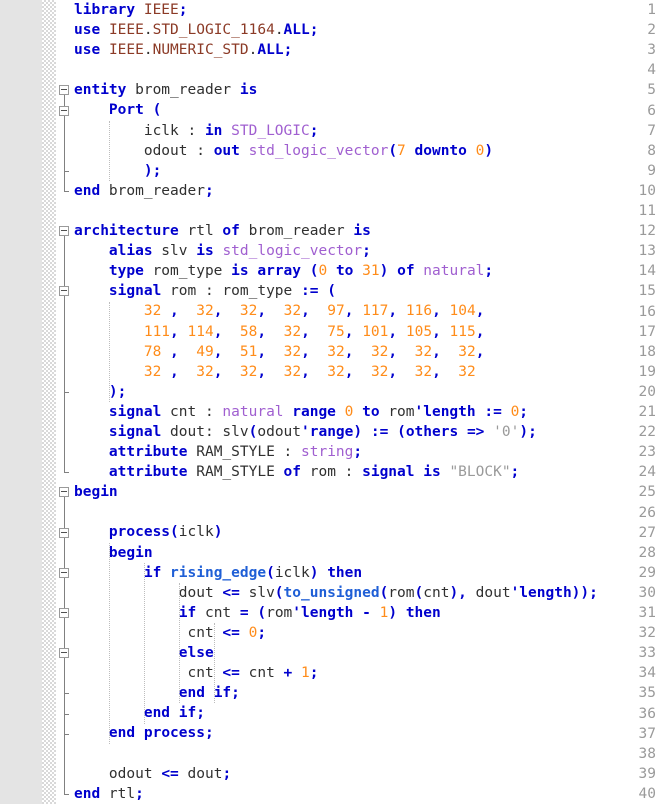 This screenshot has height=804, width=662. What do you see at coordinates (21, 402) in the screenshot?
I see `line-number-gutter` at bounding box center [21, 402].